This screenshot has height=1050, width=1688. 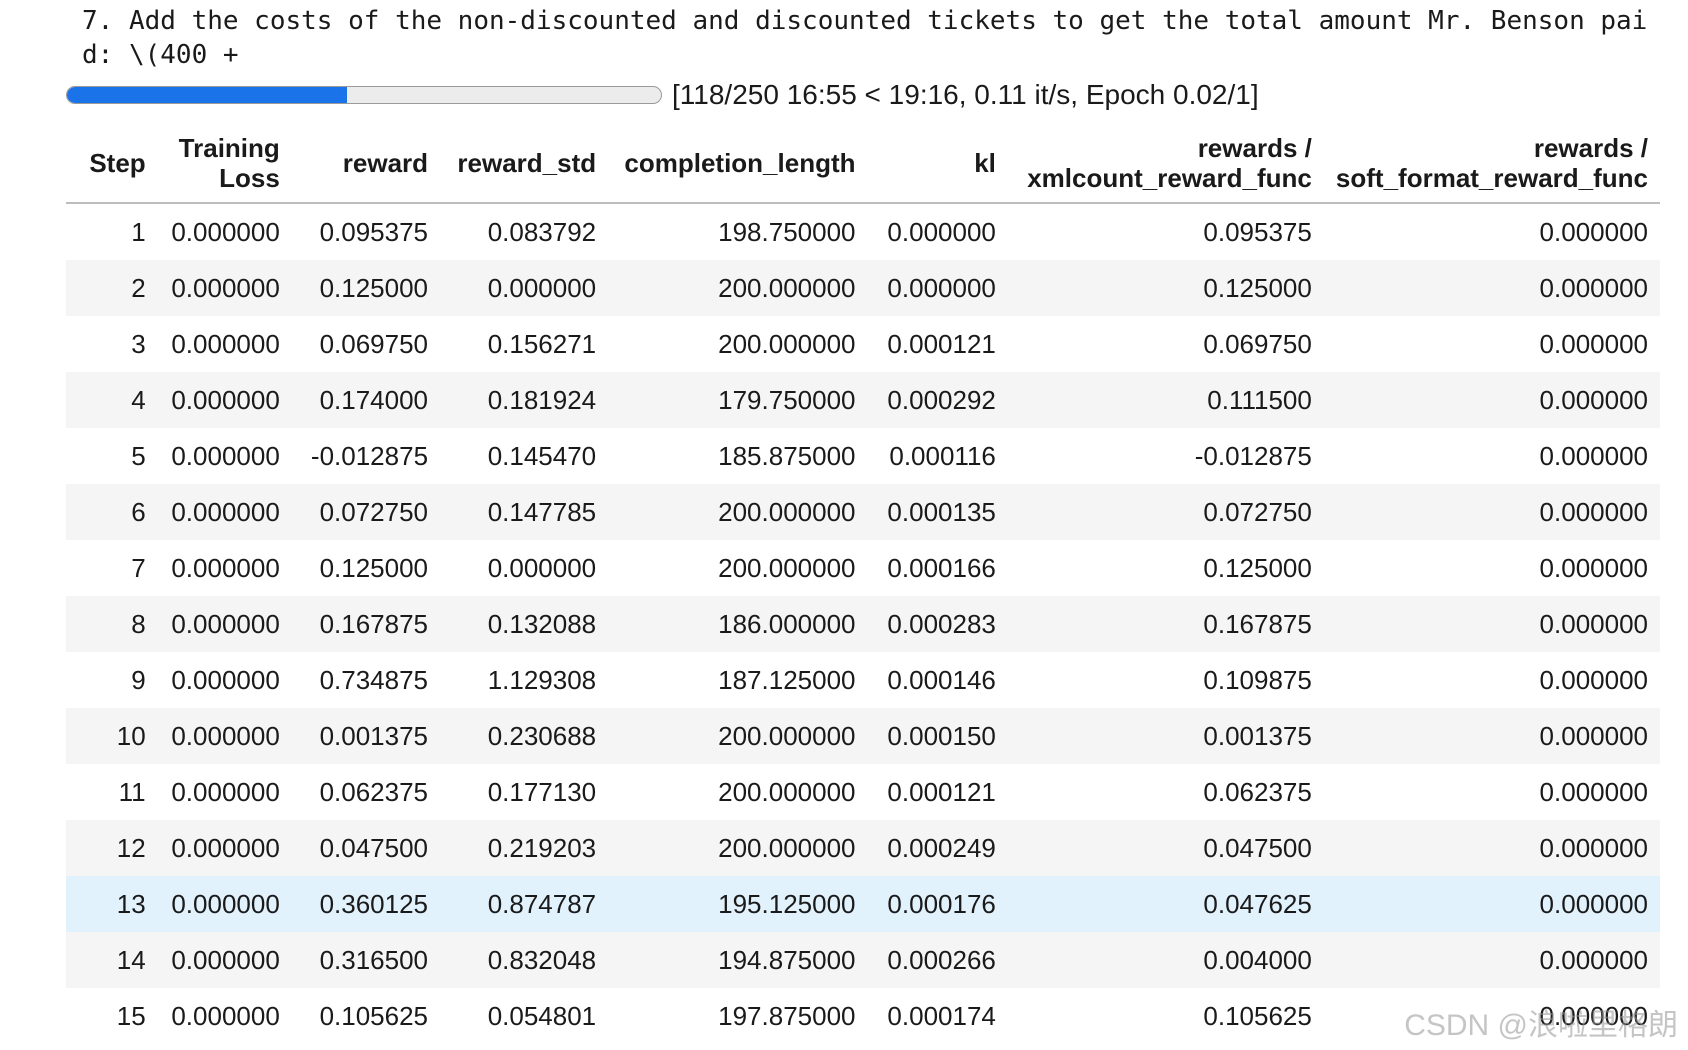 What do you see at coordinates (1253, 455) in the screenshot?
I see `cell-xml: -0.012875` at bounding box center [1253, 455].